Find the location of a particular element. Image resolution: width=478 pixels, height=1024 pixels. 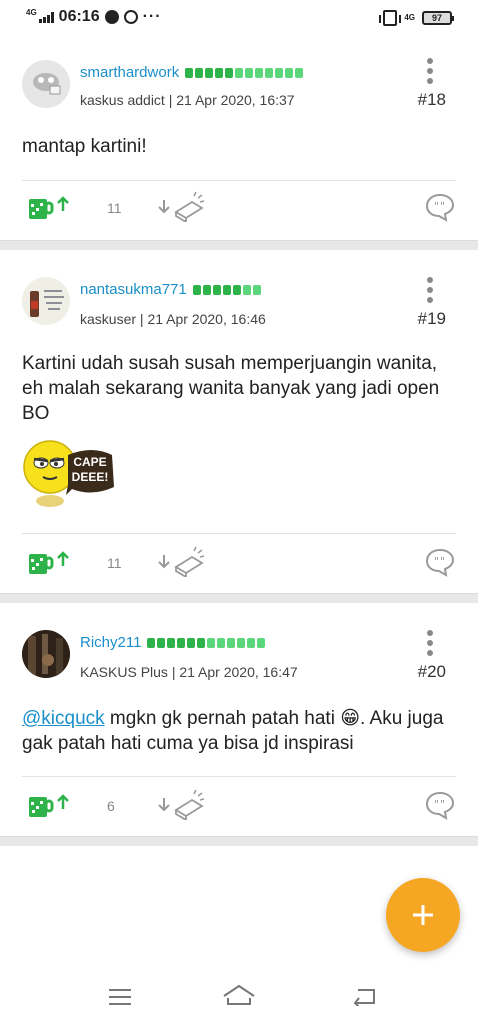

post-meta: kaskus addict | 21 Apr 2020, 16:37 is located at coordinates (187, 100).